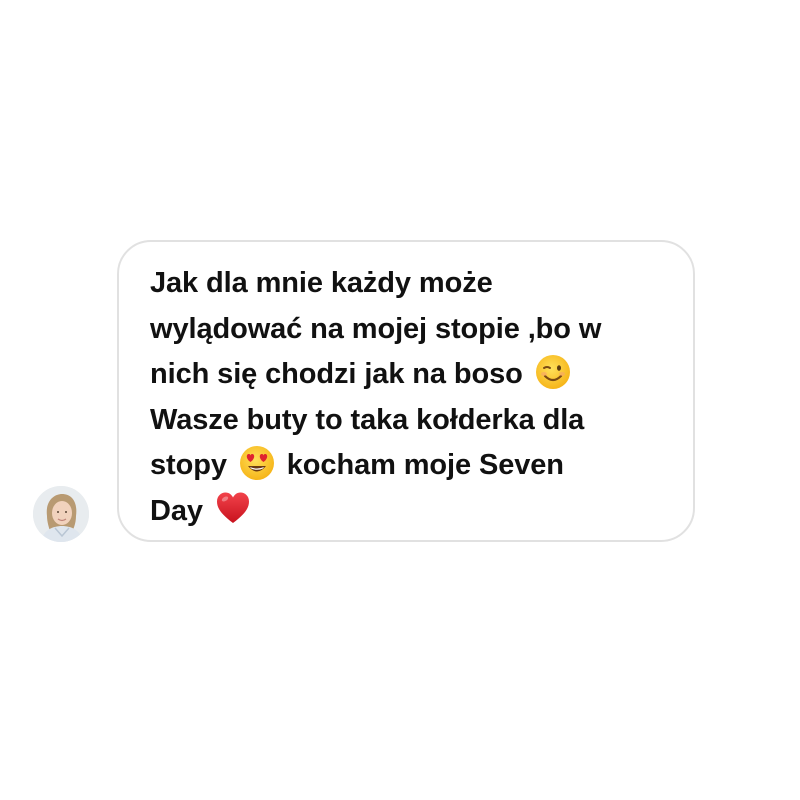  I want to click on message-line-3: nich się chodzi jak na boso, so click(409, 374).